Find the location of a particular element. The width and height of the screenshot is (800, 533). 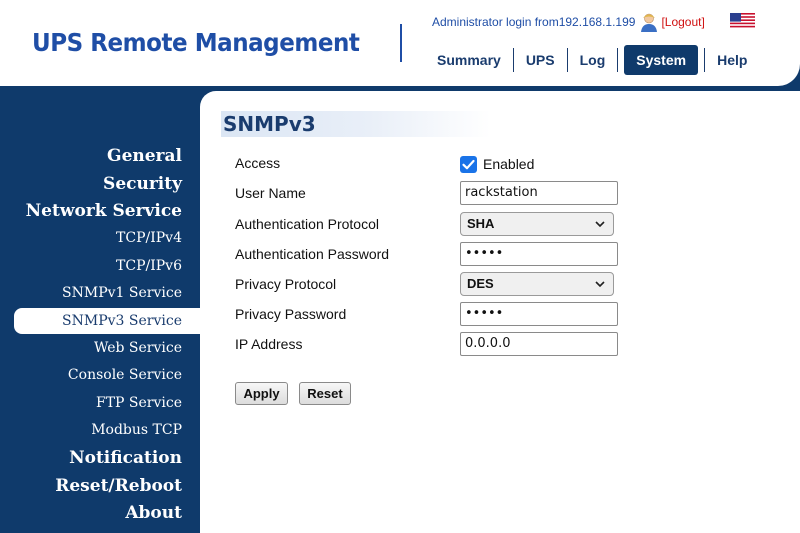

sidebar-item-modbus-tcp: Modbus TCP is located at coordinates (136, 430).